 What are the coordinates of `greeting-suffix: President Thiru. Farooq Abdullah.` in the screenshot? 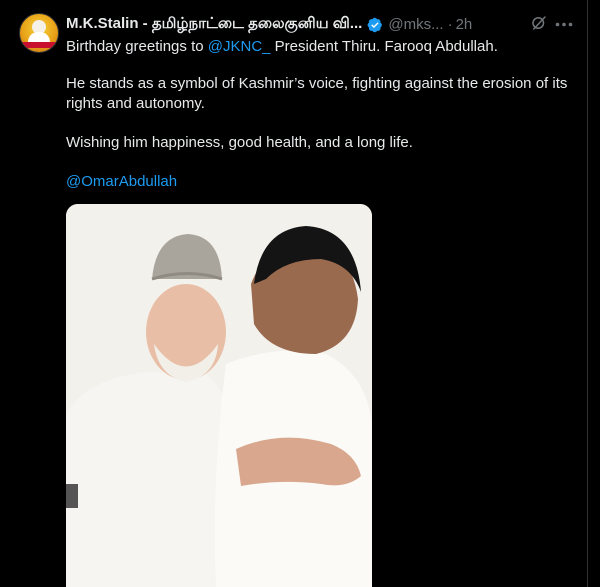 It's located at (384, 46).